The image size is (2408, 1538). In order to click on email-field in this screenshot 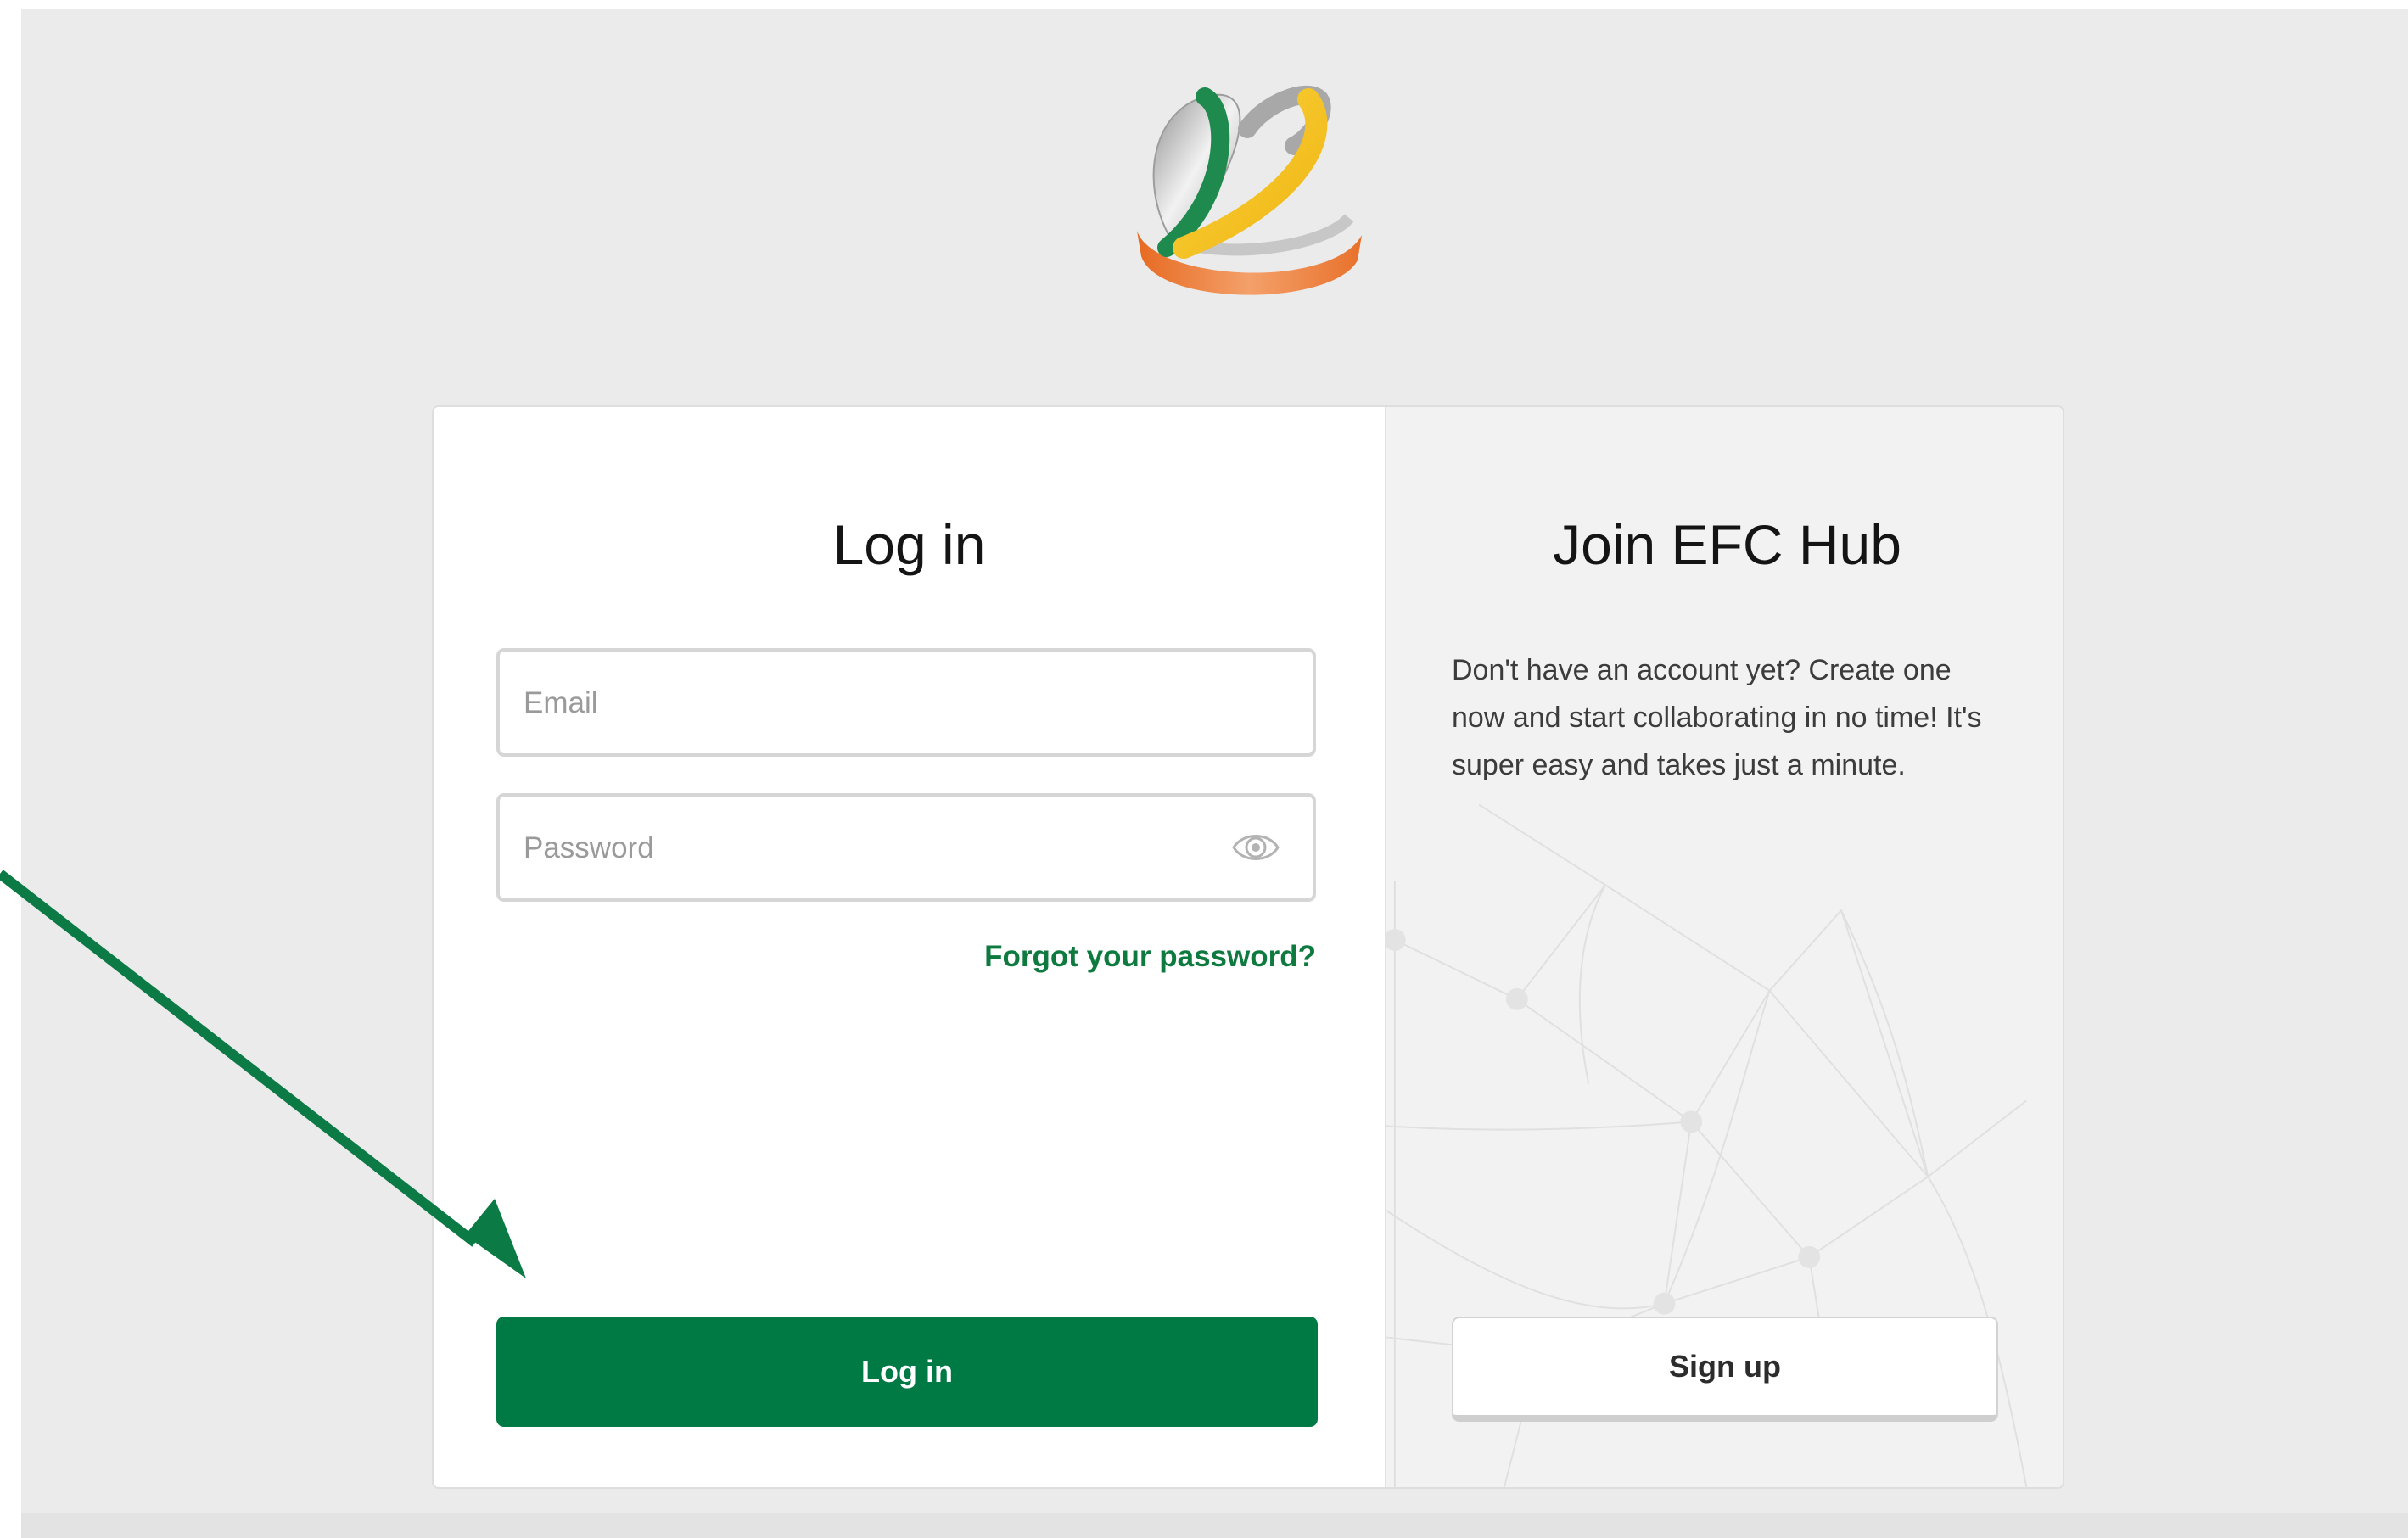, I will do `click(906, 702)`.